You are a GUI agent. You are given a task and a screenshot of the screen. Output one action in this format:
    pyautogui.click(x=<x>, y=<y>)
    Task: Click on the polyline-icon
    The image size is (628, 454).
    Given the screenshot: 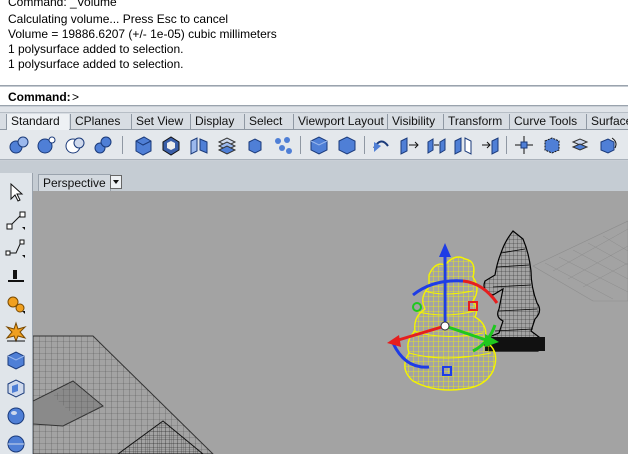 What is the action you would take?
    pyautogui.click(x=16, y=248)
    